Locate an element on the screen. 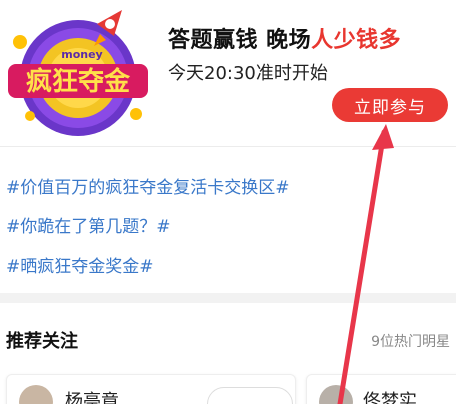 Image resolution: width=456 pixels, height=404 pixels. recommended-follow-title: 推荐关注 is located at coordinates (42, 341).